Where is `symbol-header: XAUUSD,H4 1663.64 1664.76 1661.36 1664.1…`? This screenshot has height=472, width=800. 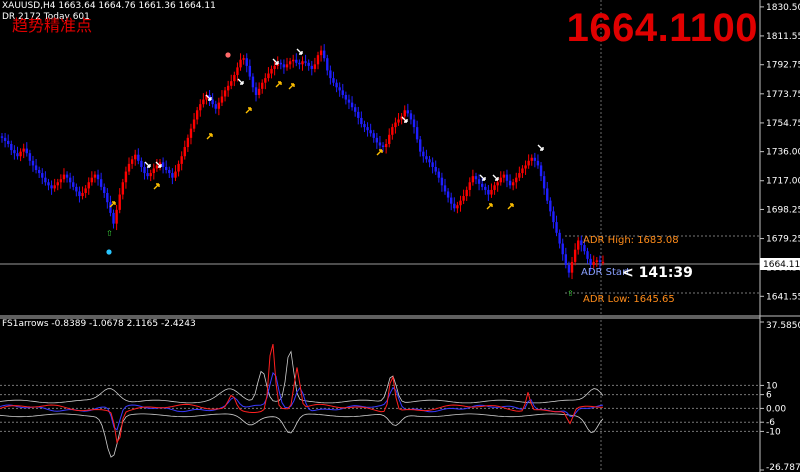
symbol-header: XAUUSD,H4 1663.64 1664.76 1661.36 1664.1… is located at coordinates (109, 6).